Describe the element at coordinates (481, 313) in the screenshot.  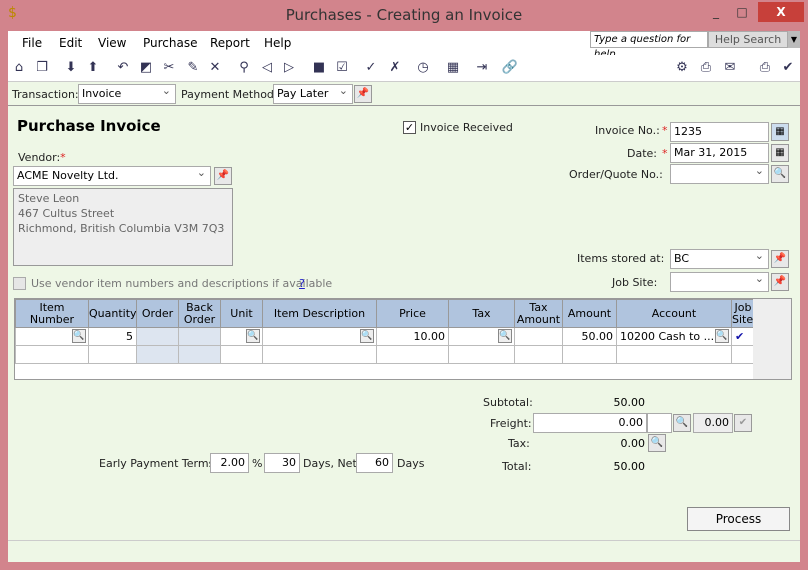
I see `column-header: Tax` at that location.